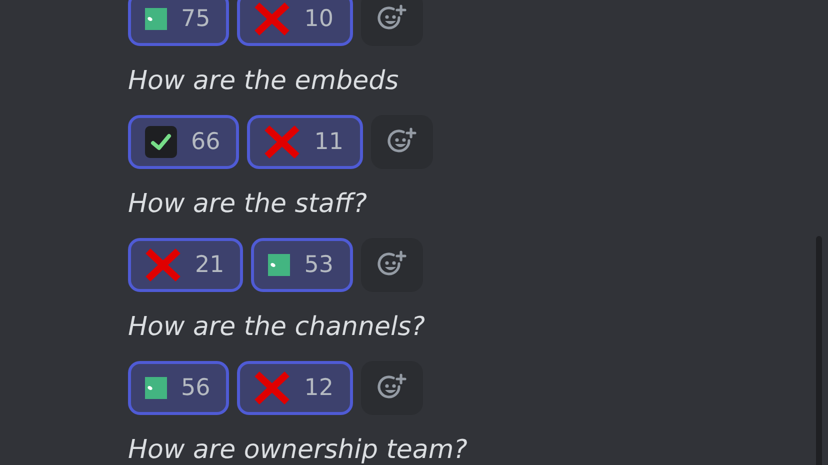 Image resolution: width=828 pixels, height=465 pixels. What do you see at coordinates (179, 388) in the screenshot?
I see `reaction-button: 56` at bounding box center [179, 388].